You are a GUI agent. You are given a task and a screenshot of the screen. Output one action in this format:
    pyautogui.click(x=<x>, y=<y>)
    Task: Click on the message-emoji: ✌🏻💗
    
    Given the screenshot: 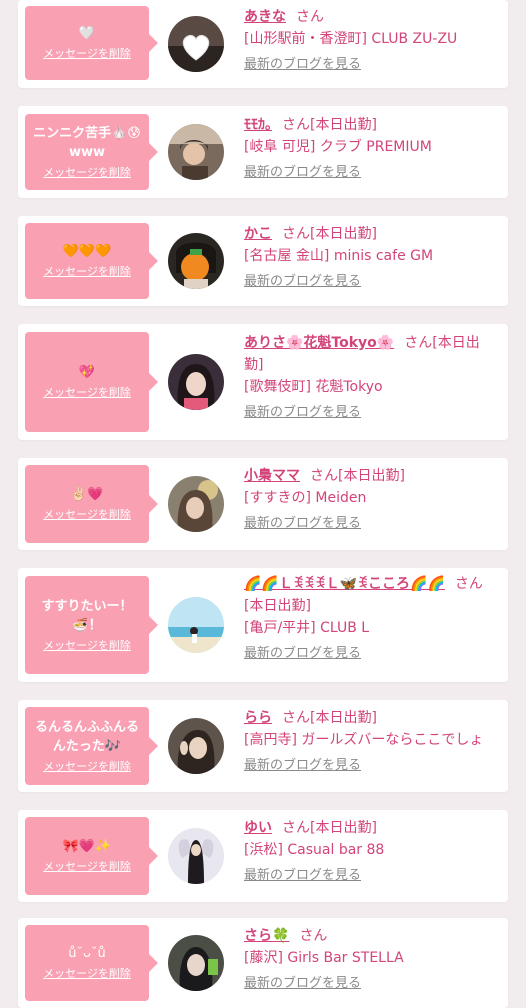 What is the action you would take?
    pyautogui.click(x=87, y=494)
    